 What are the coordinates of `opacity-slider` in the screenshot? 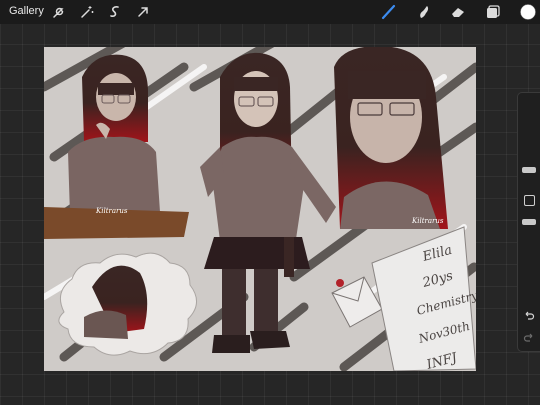 It's located at (529, 222).